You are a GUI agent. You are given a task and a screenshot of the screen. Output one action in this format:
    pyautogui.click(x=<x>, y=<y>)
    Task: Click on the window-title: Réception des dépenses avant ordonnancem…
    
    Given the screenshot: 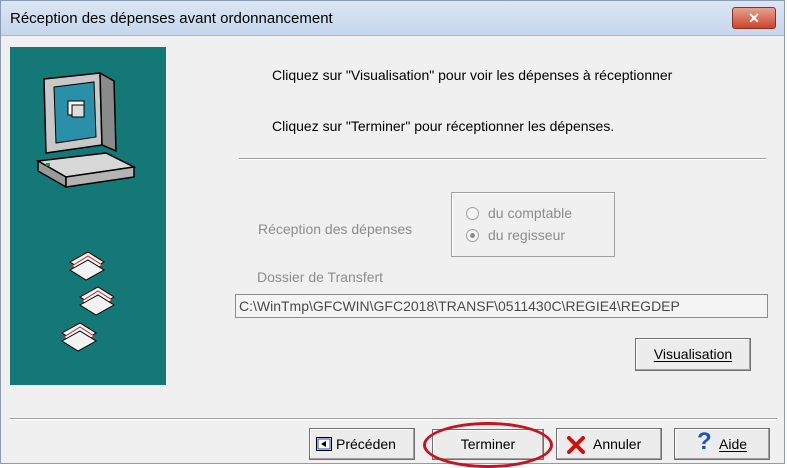 What is the action you would take?
    pyautogui.click(x=171, y=18)
    